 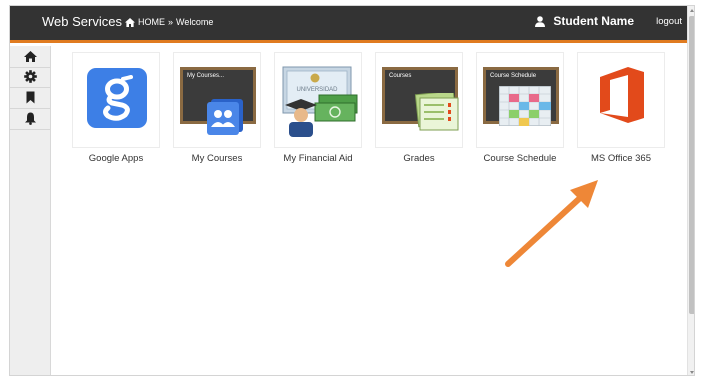 I want to click on board-text: Courses, so click(x=400, y=76).